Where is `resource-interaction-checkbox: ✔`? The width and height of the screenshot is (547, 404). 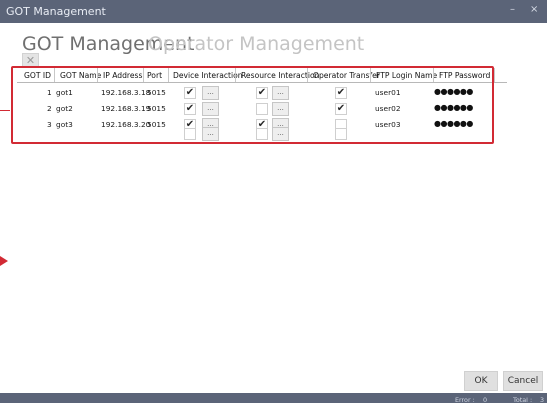 resource-interaction-checkbox: ✔ is located at coordinates (262, 93).